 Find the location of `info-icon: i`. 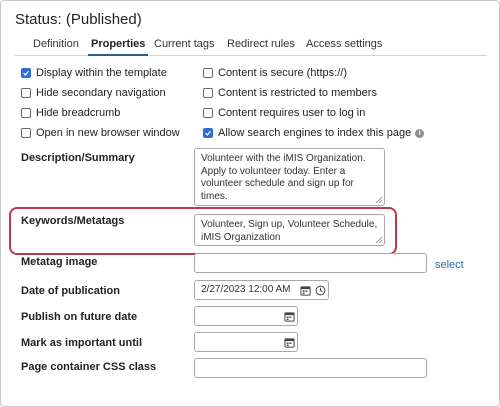

info-icon: i is located at coordinates (420, 133).